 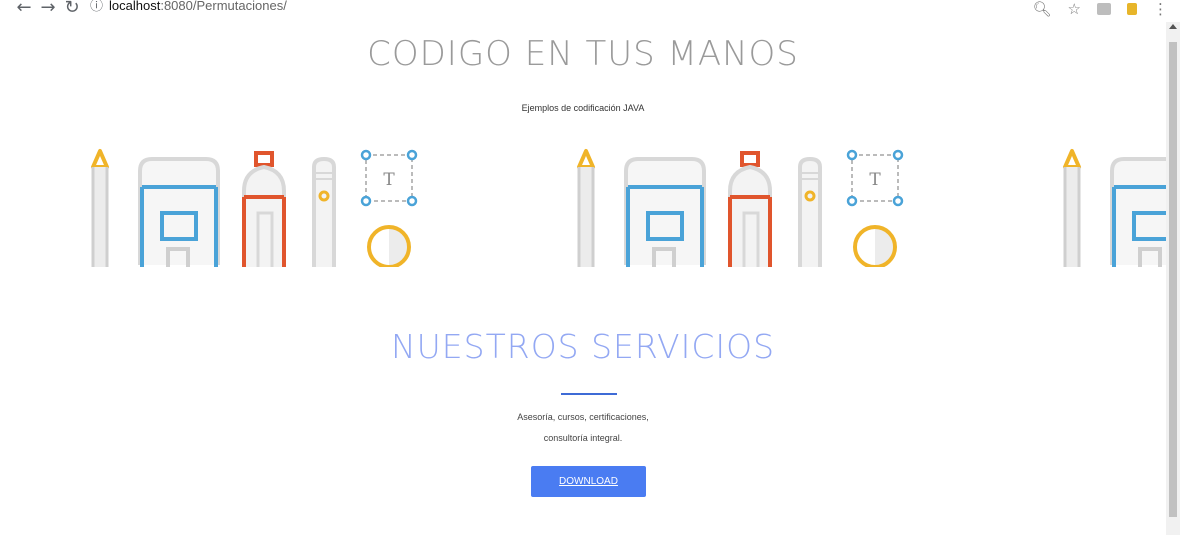 I want to click on services-title: NUESTROS SERVICIOS, so click(x=583, y=346).